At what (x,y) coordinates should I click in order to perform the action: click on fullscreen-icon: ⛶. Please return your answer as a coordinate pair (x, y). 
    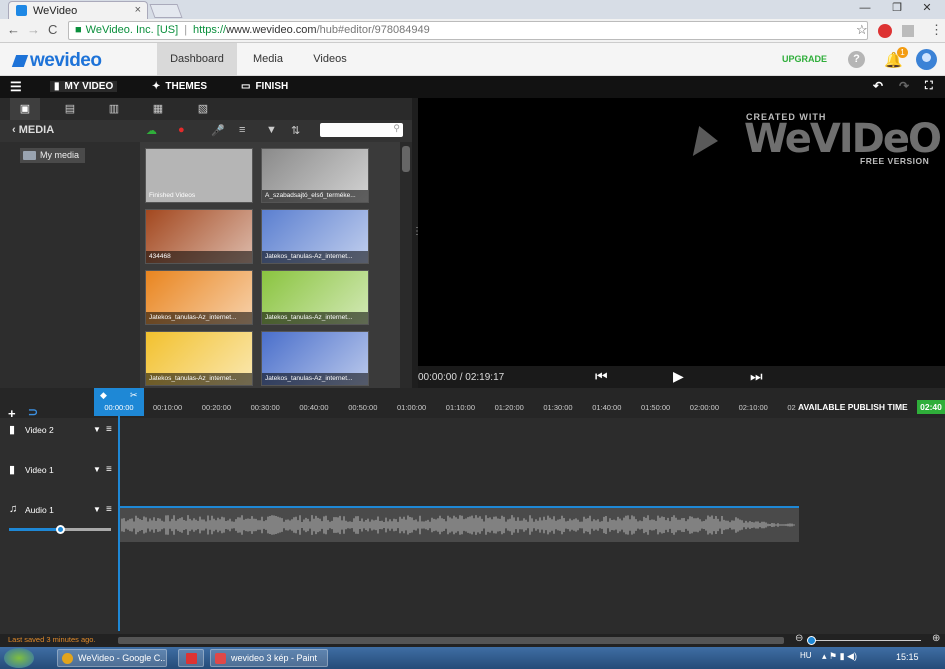
    Looking at the image, I should click on (929, 86).